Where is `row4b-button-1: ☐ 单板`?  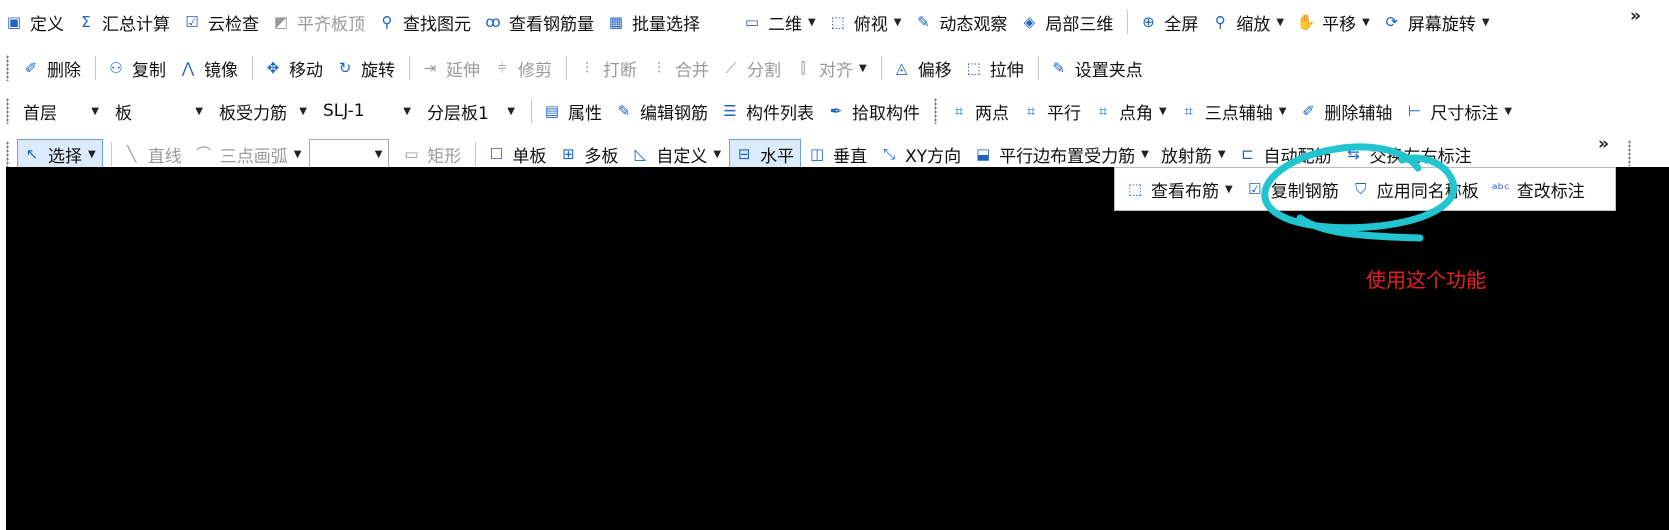
row4b-button-1: ☐ 单板 is located at coordinates (517, 154).